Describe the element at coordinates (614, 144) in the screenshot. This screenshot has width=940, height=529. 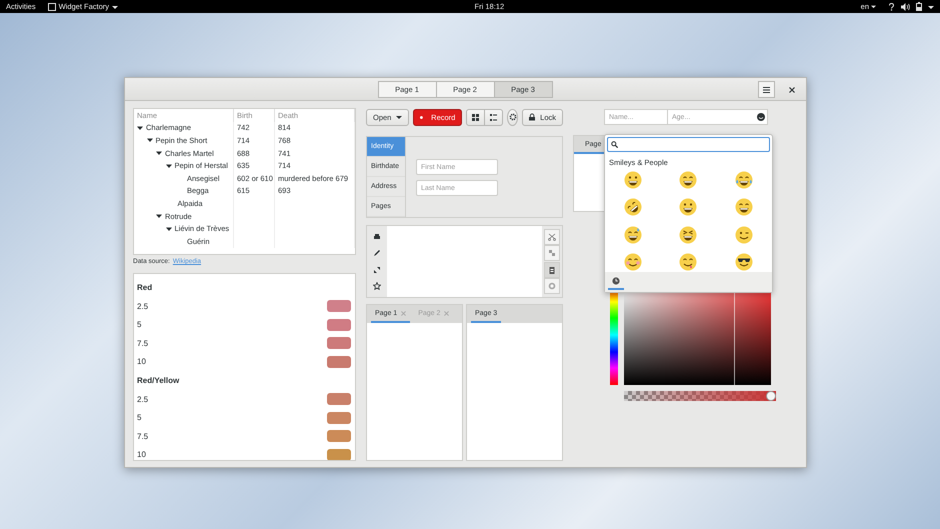
I see `search-icon` at that location.